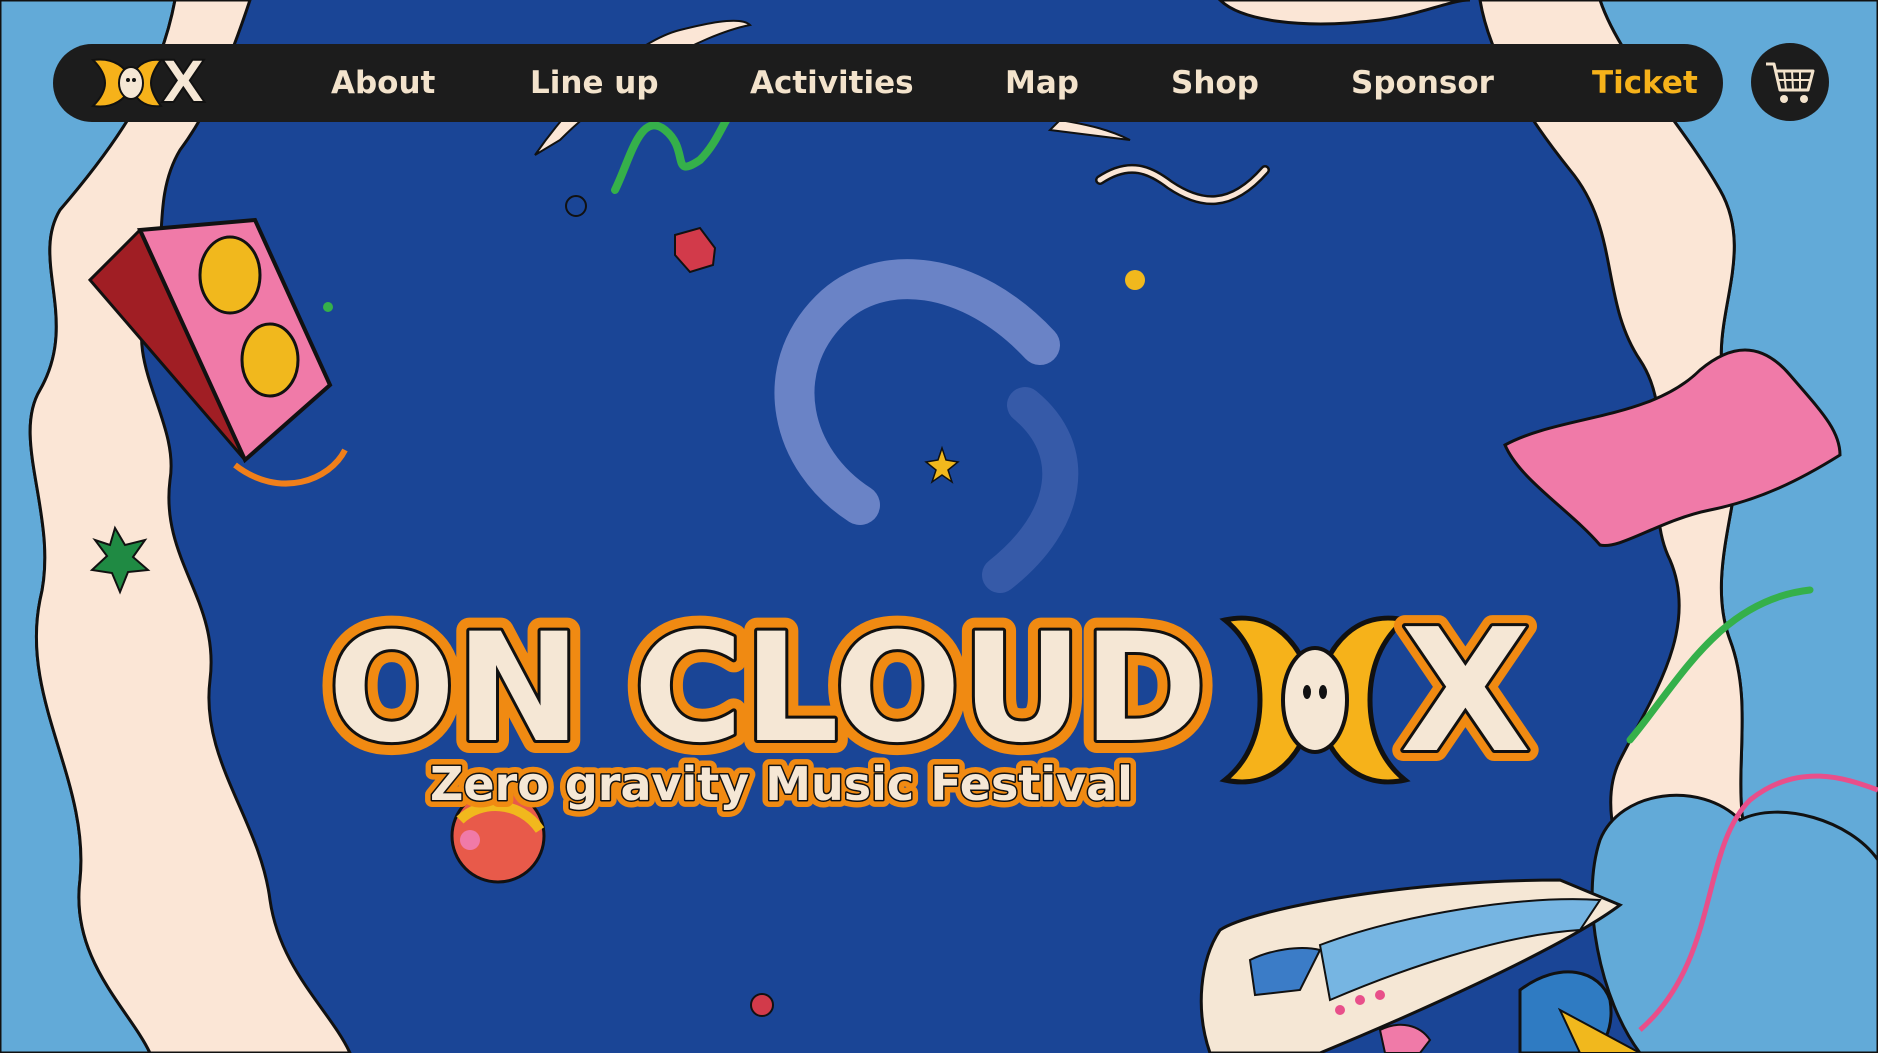 The height and width of the screenshot is (1053, 1878). What do you see at coordinates (781, 784) in the screenshot?
I see `hero-subtitle-outline: Zero gravity Music Festival` at bounding box center [781, 784].